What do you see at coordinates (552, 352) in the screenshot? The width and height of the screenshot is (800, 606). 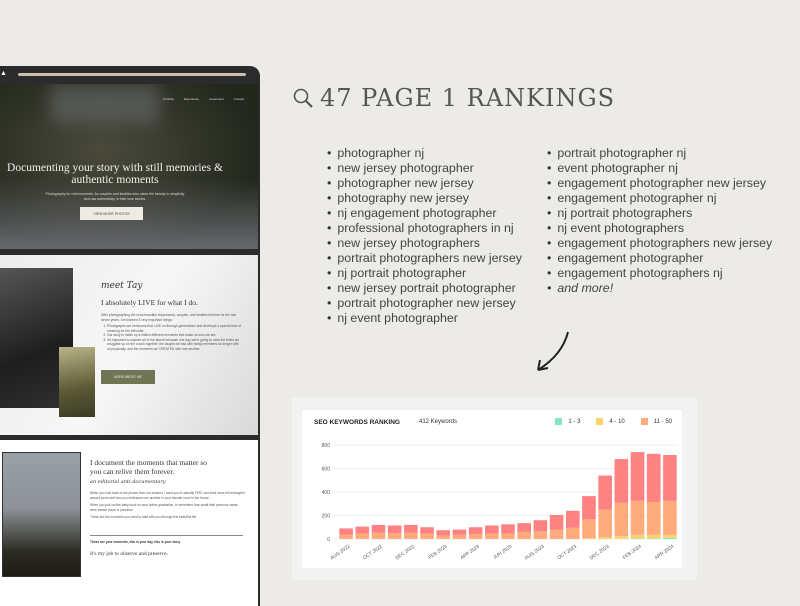 I see `arrow-icon` at bounding box center [552, 352].